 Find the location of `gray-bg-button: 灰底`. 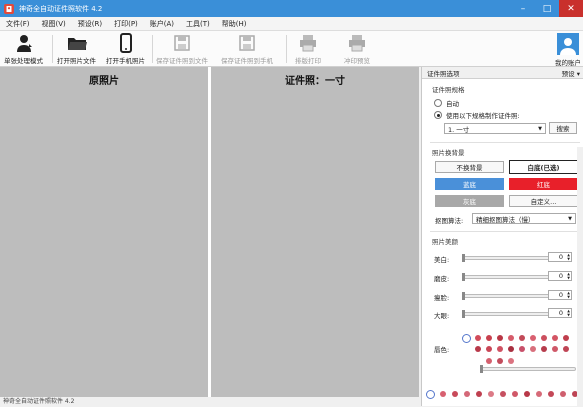

gray-bg-button: 灰底 is located at coordinates (469, 201).